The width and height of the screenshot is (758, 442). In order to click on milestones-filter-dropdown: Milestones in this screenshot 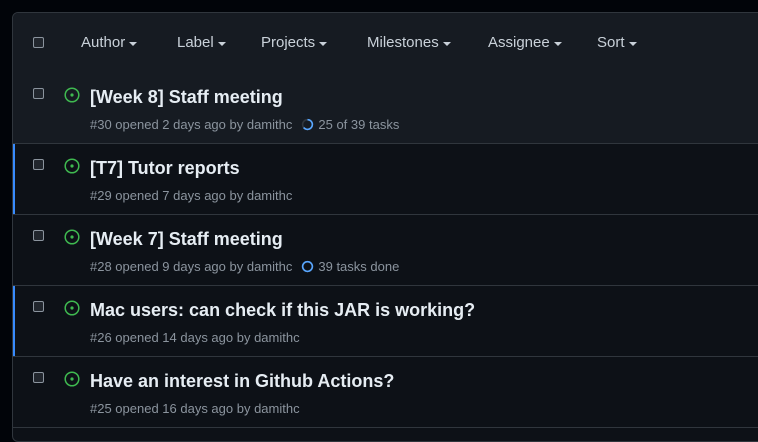, I will do `click(409, 42)`.